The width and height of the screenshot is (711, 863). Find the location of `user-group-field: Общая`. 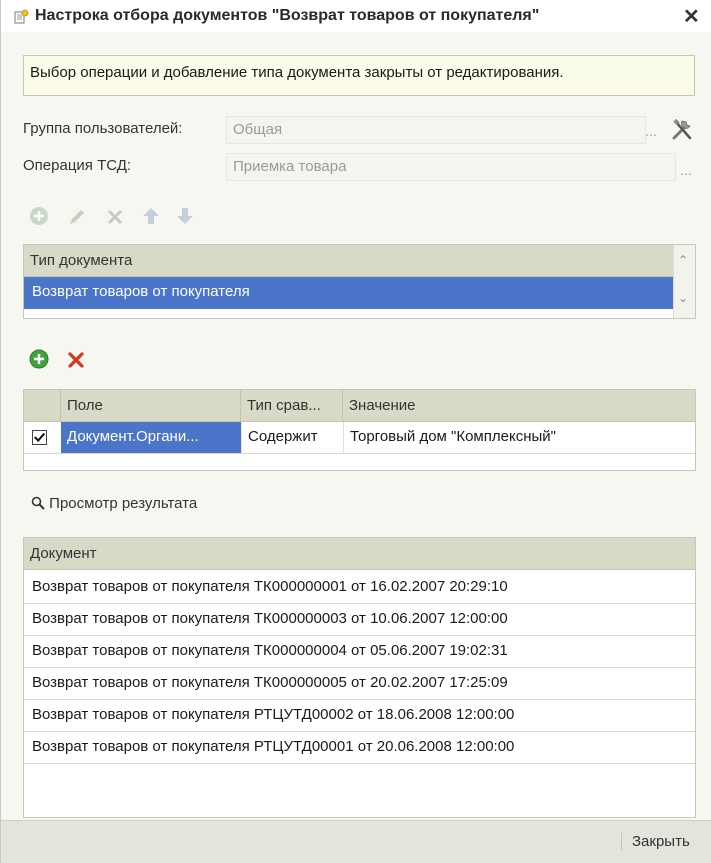

user-group-field: Общая is located at coordinates (436, 130).